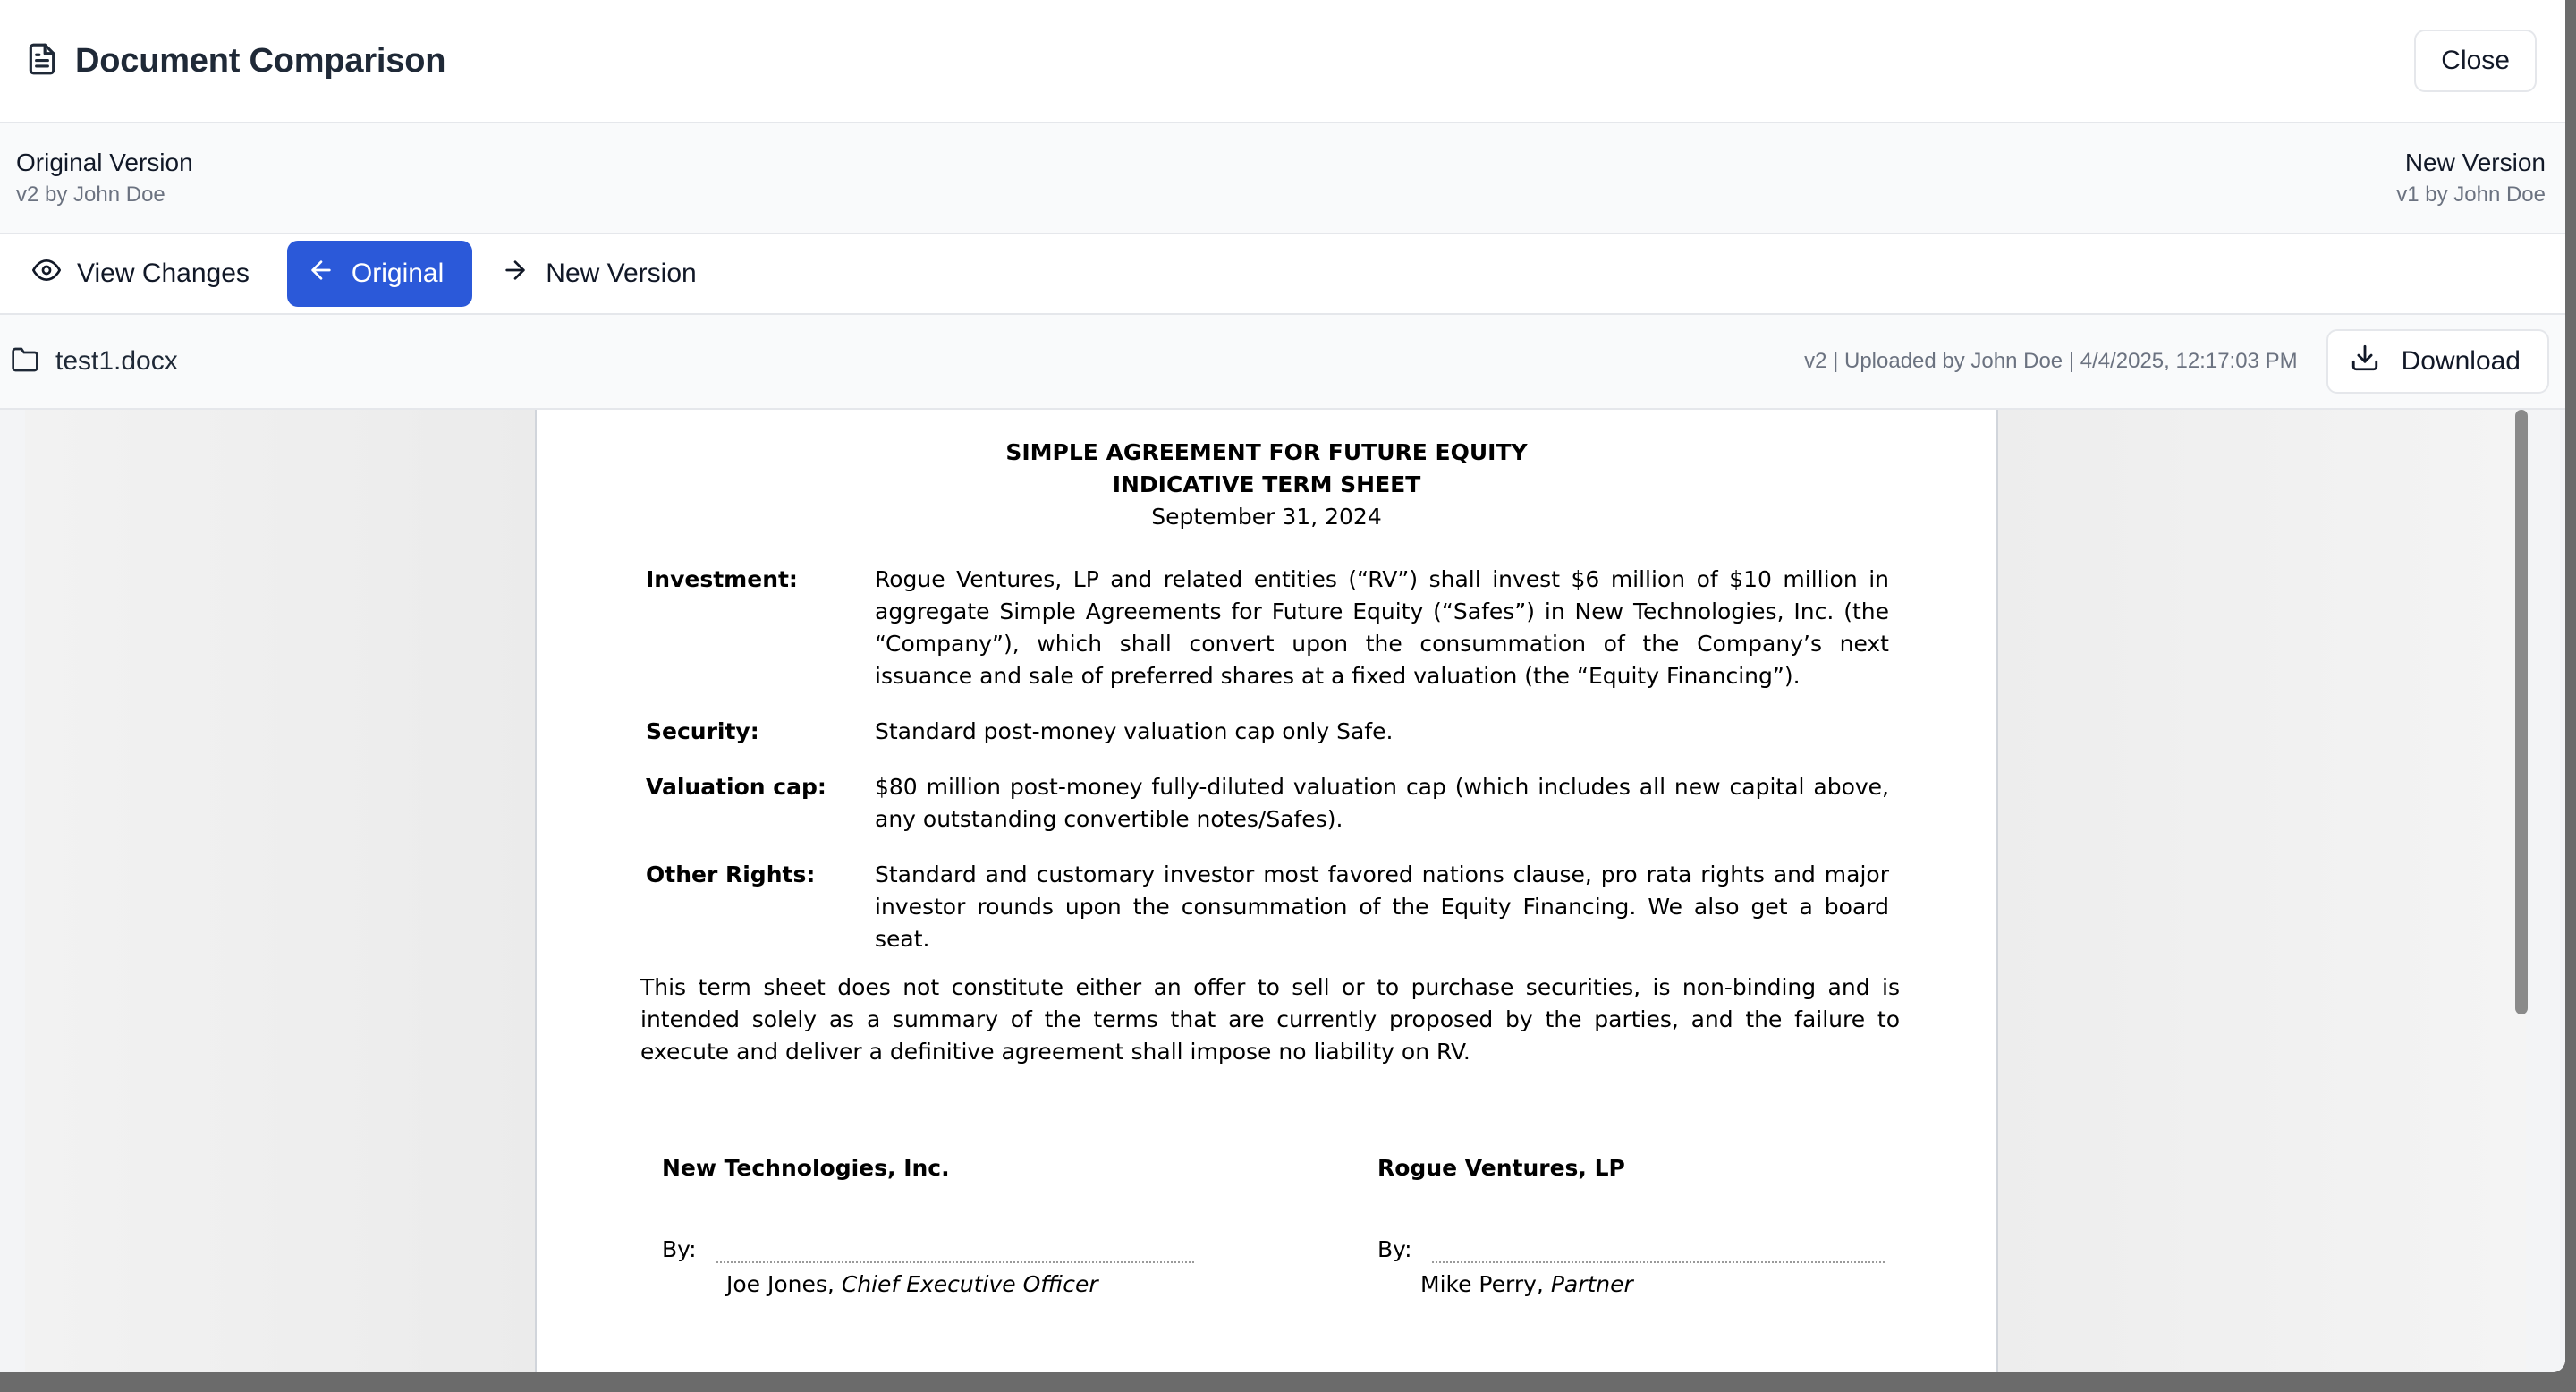 The height and width of the screenshot is (1392, 2576). What do you see at coordinates (321, 274) in the screenshot?
I see `arrow-left-icon` at bounding box center [321, 274].